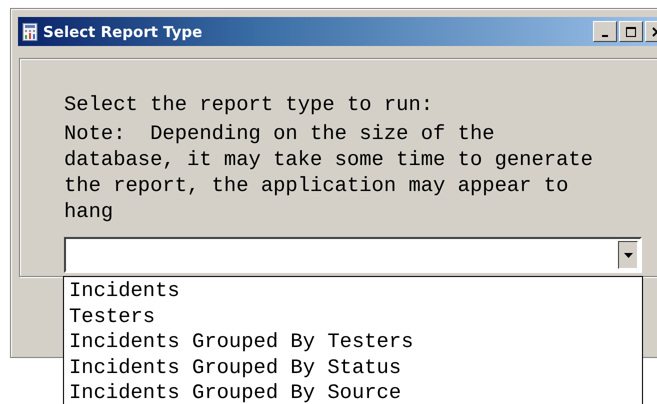  Describe the element at coordinates (30, 31) in the screenshot. I see `report-icon` at that location.